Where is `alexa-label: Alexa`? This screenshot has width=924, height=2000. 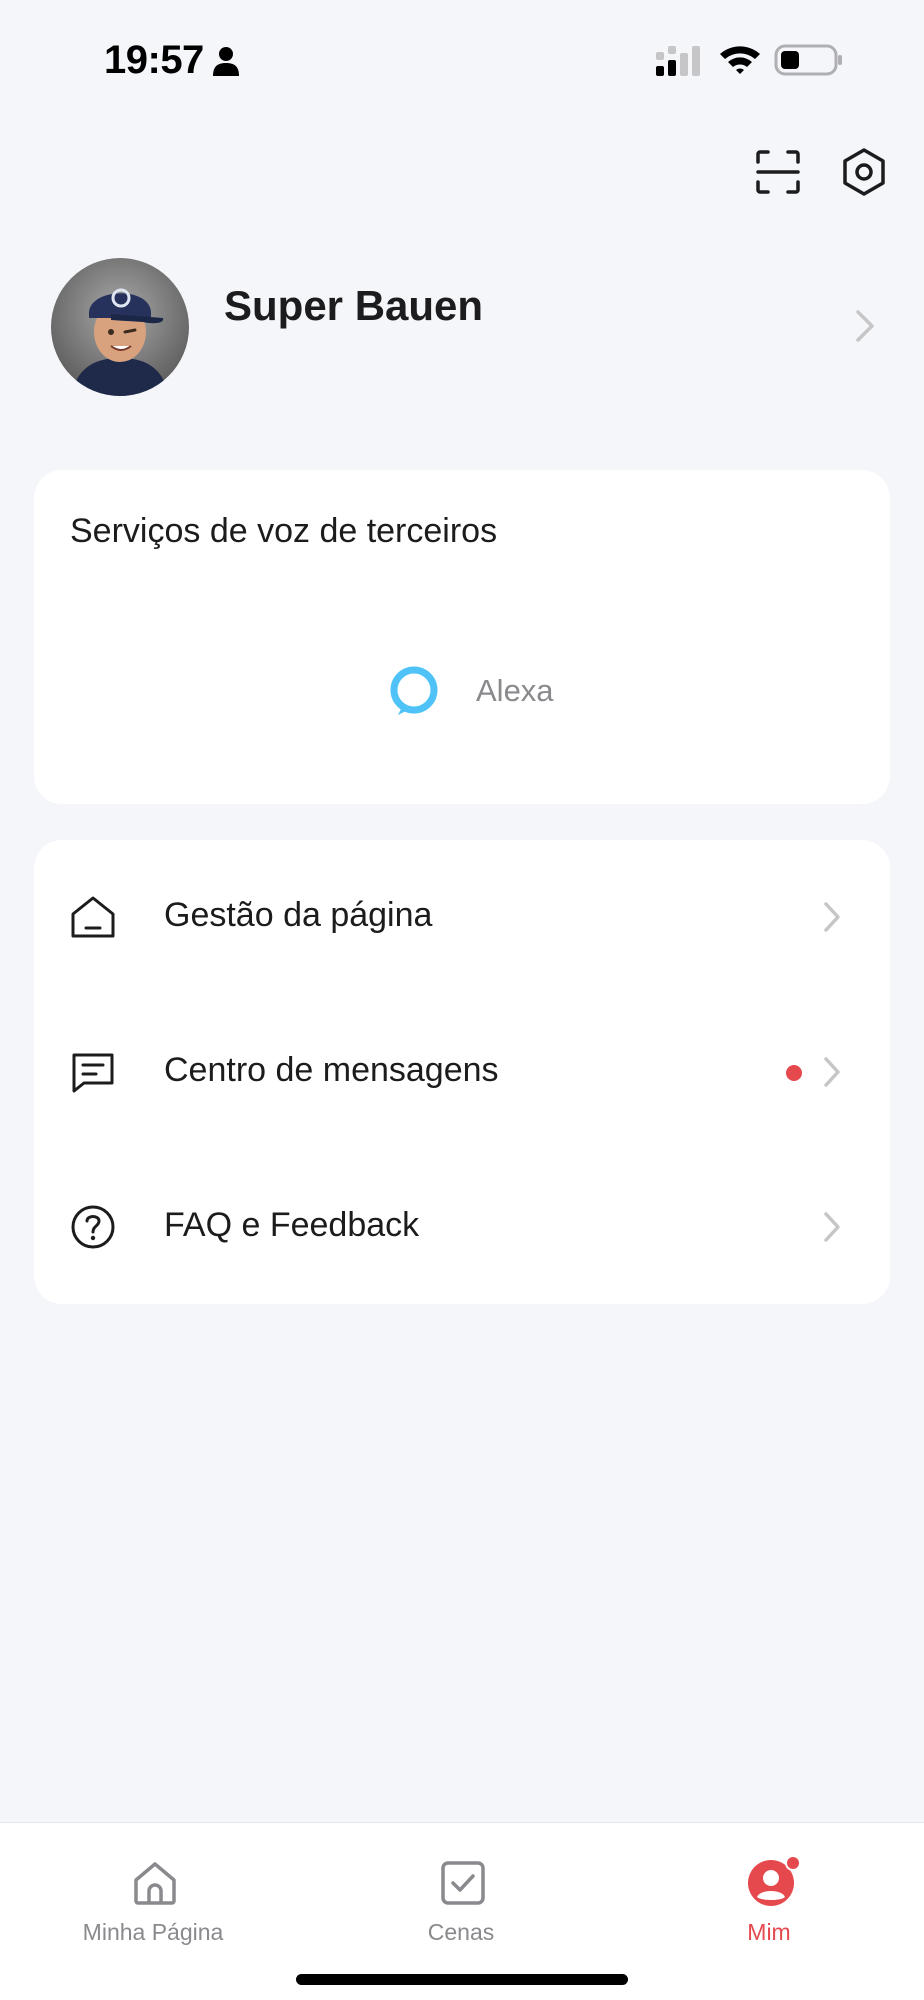
alexa-label: Alexa is located at coordinates (515, 690).